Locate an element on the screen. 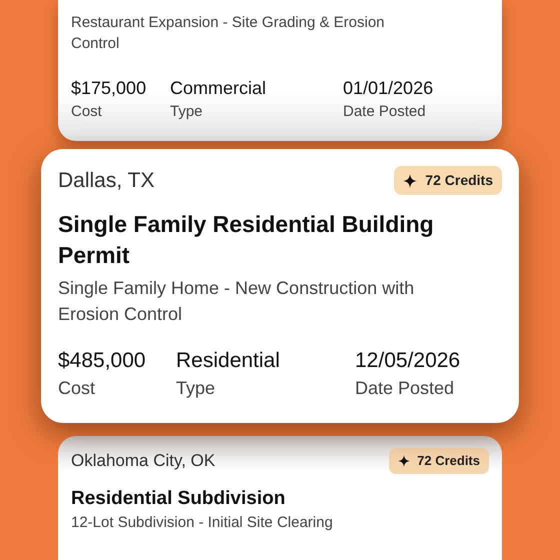 The image size is (560, 560). location-text: Oklahoma City, OK is located at coordinates (143, 461).